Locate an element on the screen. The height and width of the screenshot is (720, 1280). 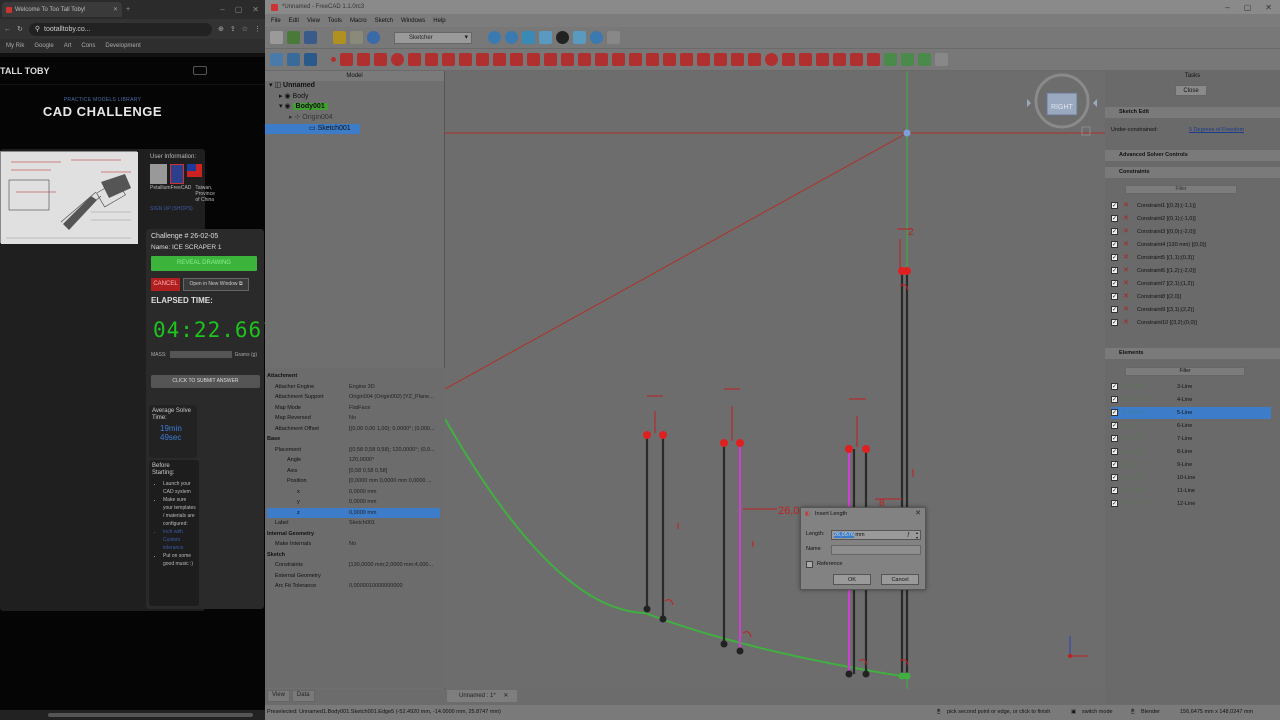
constraints-filter: Filter is located at coordinates (1181, 189).